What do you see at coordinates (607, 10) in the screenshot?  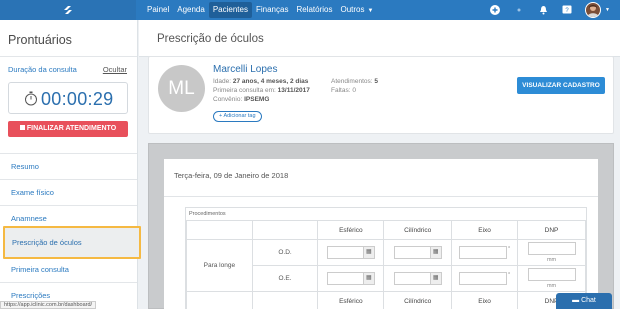 I see `avatar-chevron-icon: ▼` at bounding box center [607, 10].